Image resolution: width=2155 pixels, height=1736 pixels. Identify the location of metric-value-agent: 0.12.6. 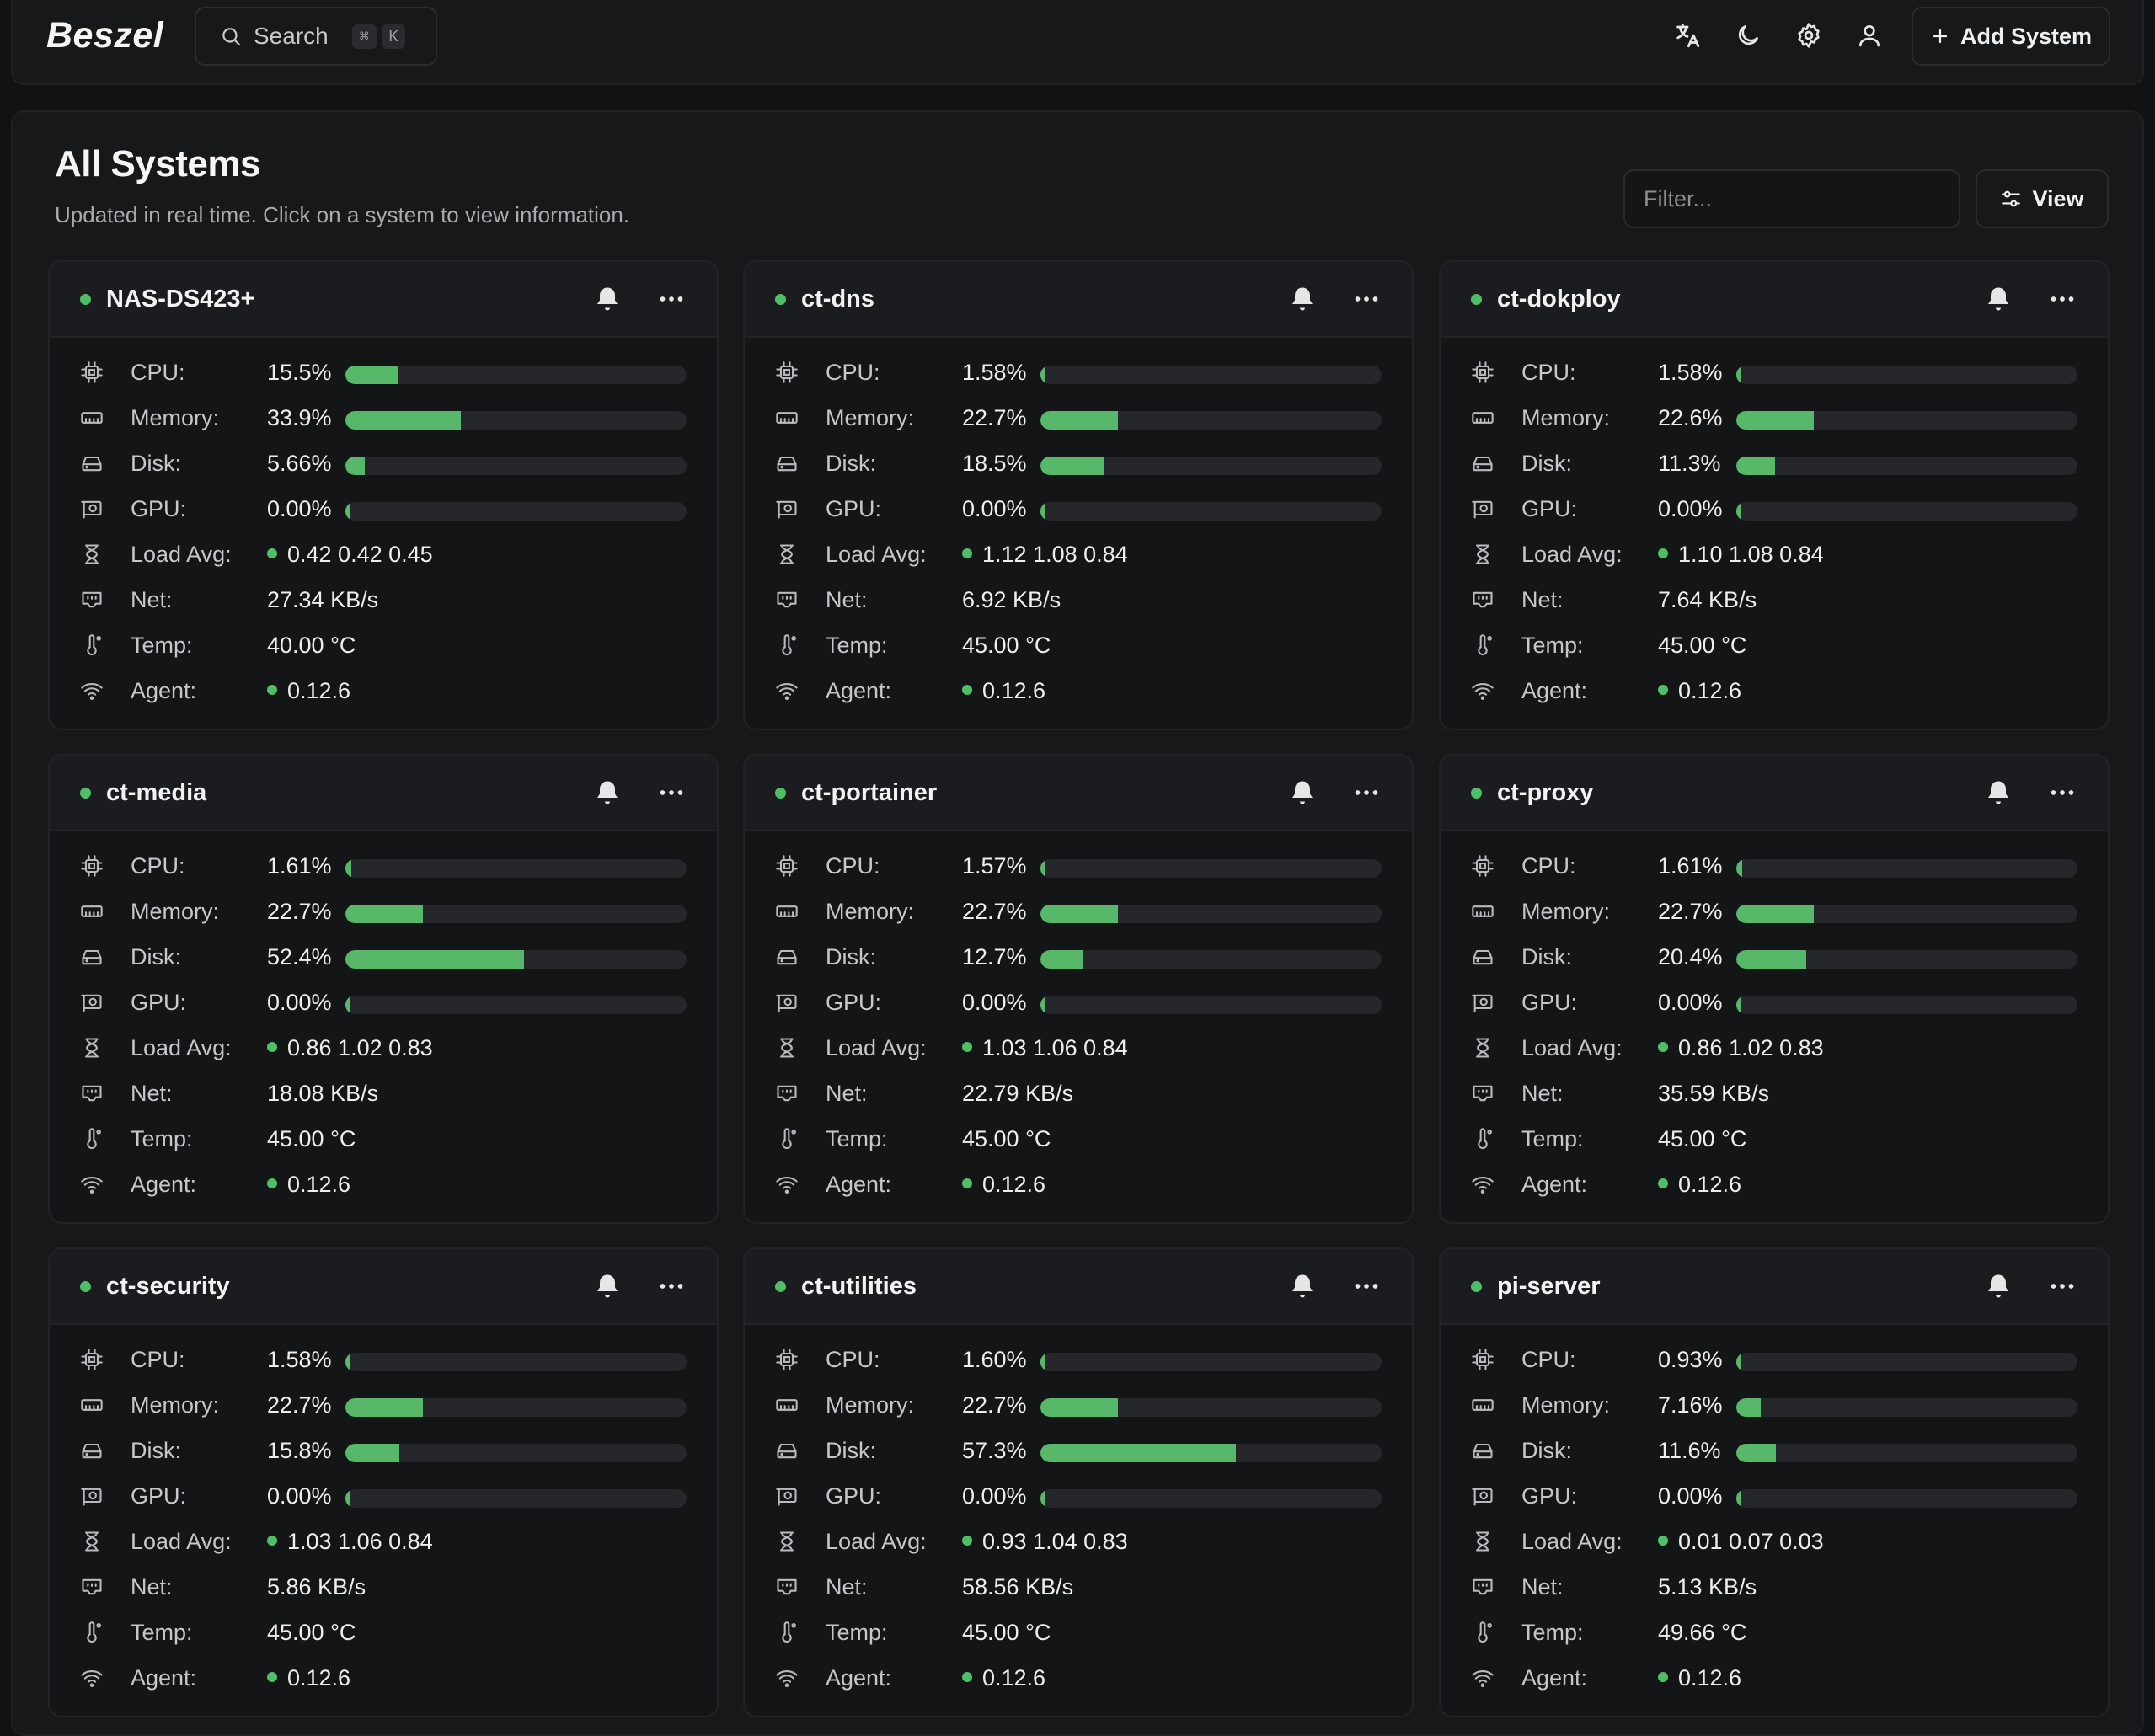
(1710, 1677).